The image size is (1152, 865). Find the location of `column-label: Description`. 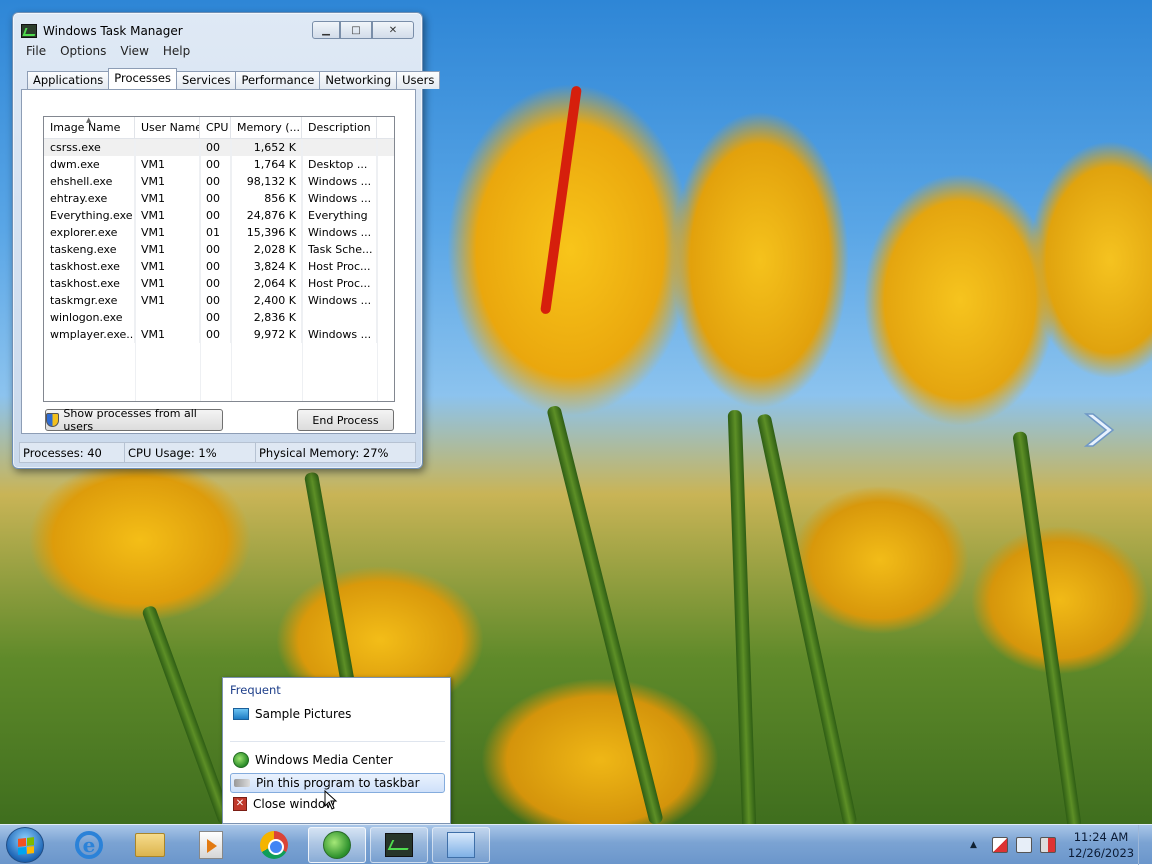

column-label: Description is located at coordinates (339, 127).